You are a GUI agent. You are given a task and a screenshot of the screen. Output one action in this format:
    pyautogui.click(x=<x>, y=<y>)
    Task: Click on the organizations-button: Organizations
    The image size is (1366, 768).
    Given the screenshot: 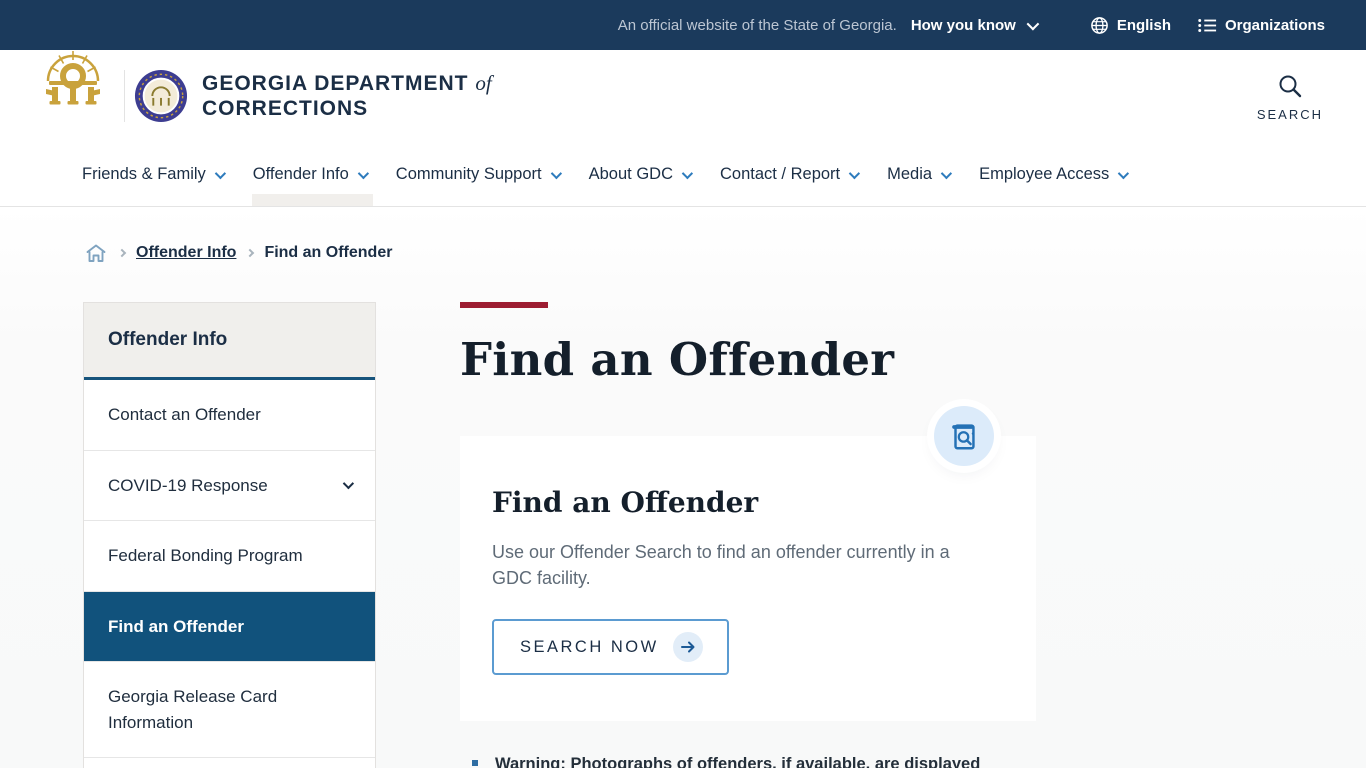 What is the action you would take?
    pyautogui.click(x=1261, y=25)
    